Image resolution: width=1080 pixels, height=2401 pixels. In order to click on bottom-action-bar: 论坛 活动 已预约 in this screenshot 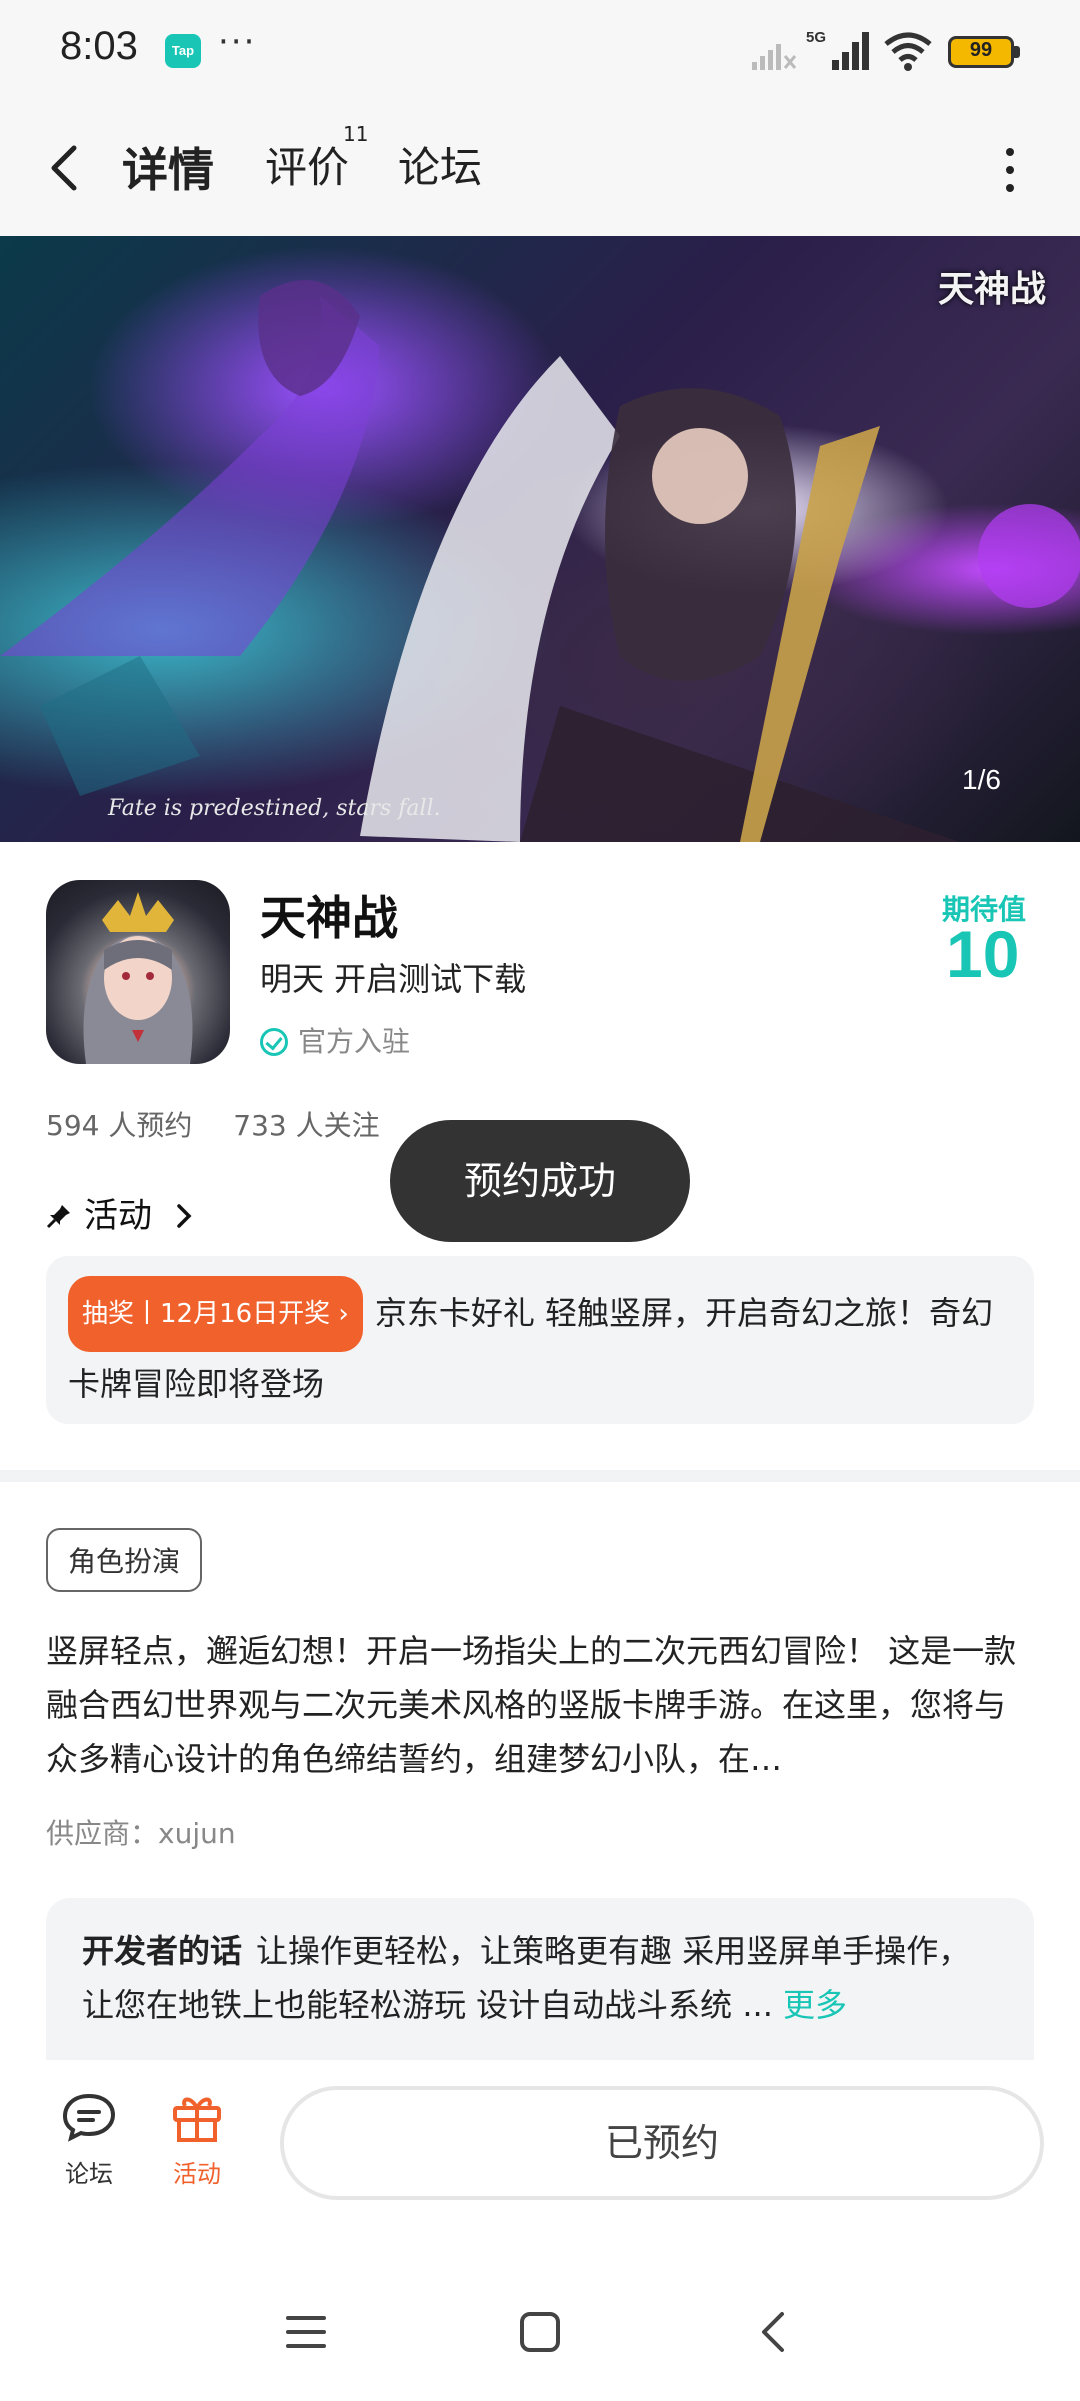, I will do `click(540, 2160)`.